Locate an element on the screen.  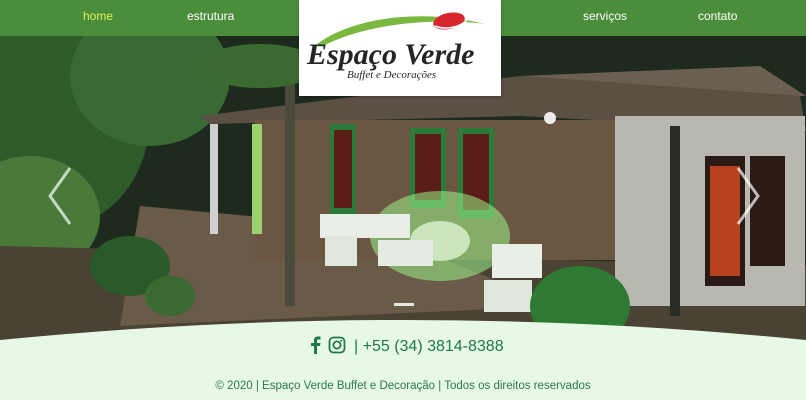
site-logo: Espaço Verde Buffet e Decorações is located at coordinates (400, 48).